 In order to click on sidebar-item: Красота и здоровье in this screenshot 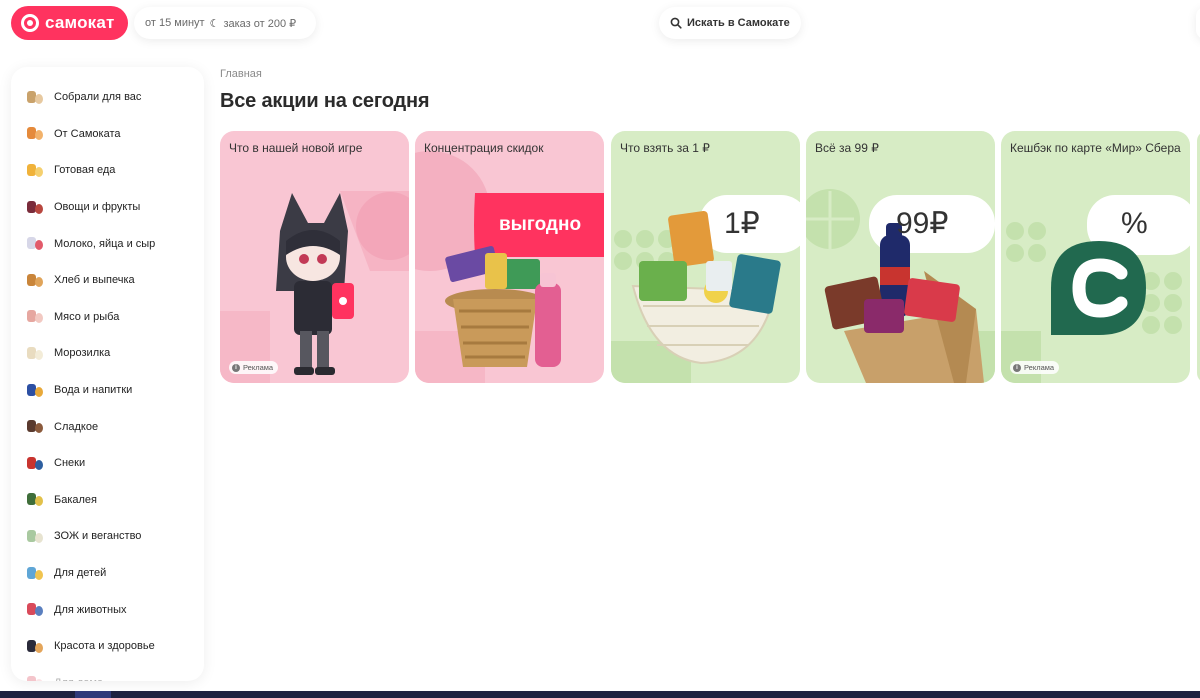, I will do `click(107, 646)`.